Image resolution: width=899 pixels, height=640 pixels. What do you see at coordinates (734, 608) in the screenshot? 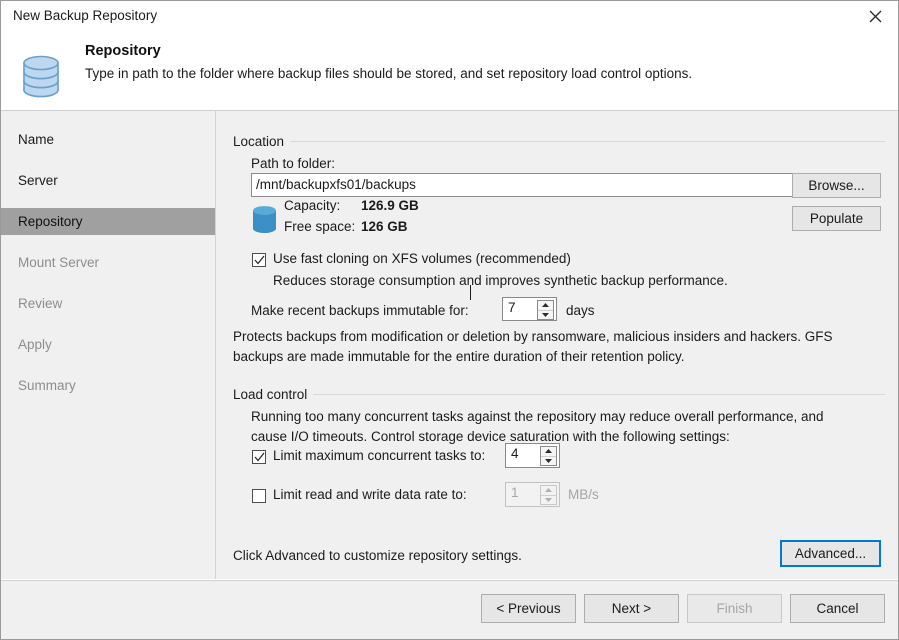
I see `finish-button: Finish` at bounding box center [734, 608].